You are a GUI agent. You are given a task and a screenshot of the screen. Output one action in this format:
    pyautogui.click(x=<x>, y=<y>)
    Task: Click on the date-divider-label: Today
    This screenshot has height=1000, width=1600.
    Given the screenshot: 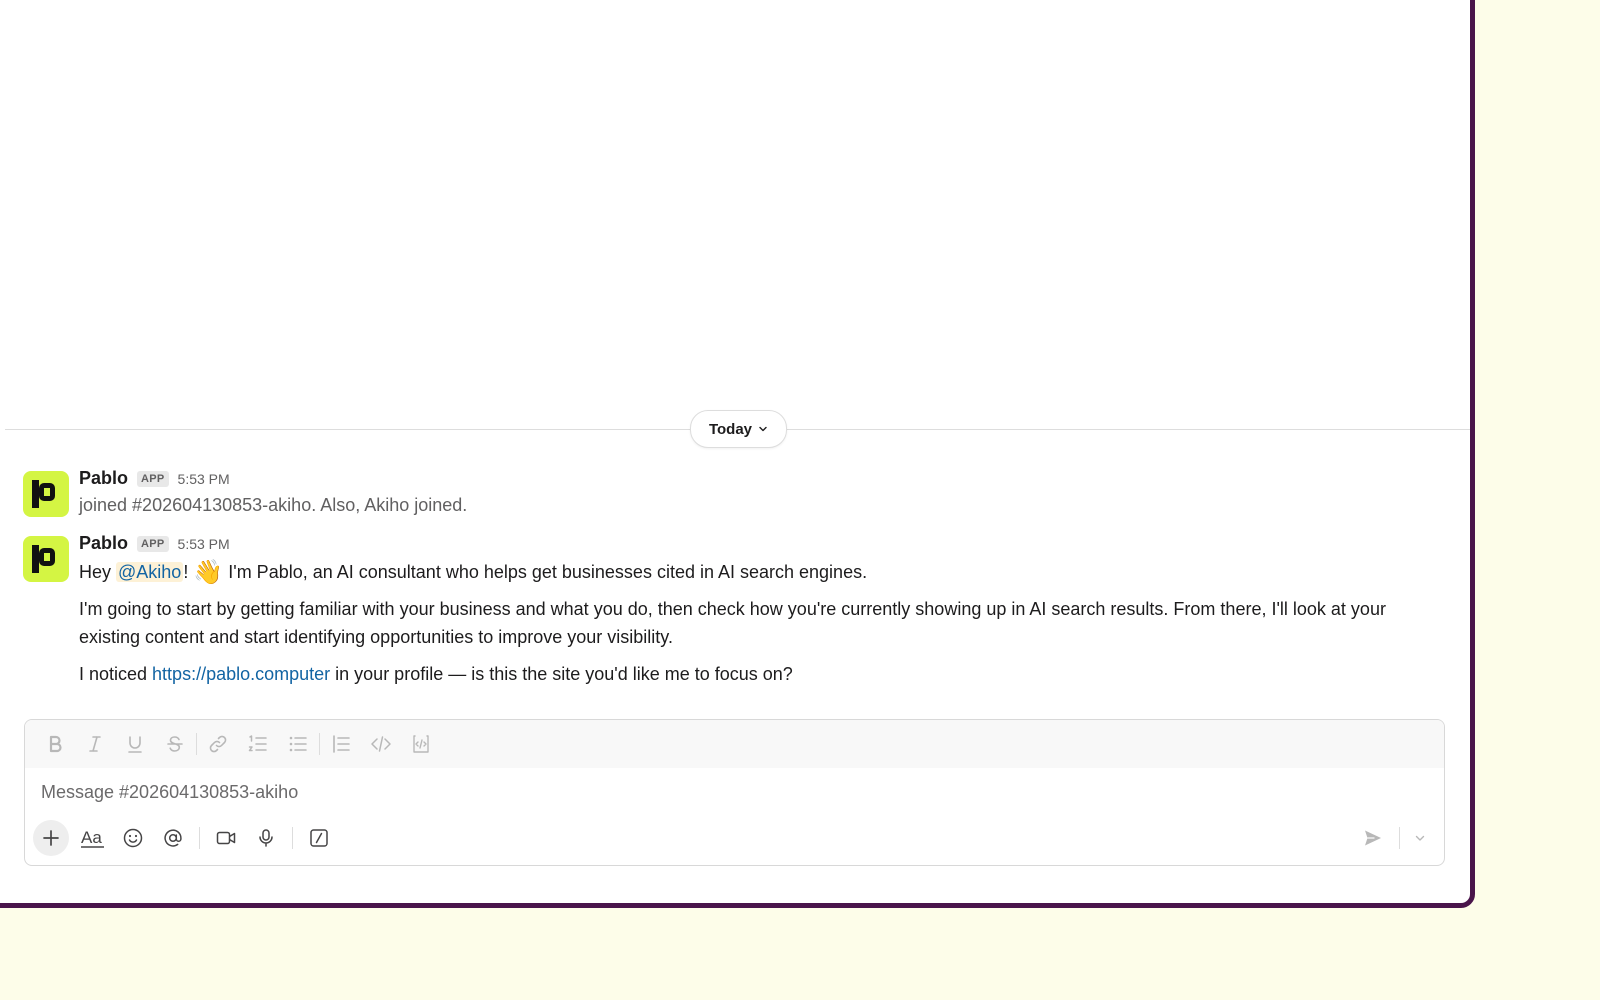 What is the action you would take?
    pyautogui.click(x=730, y=429)
    